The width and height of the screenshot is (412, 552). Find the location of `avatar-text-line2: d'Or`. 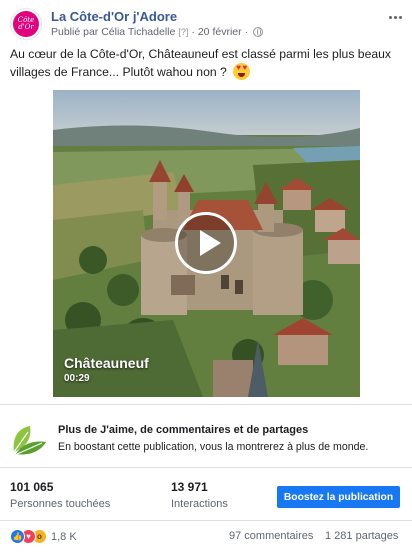

avatar-text-line2: d'Or is located at coordinates (26, 27).